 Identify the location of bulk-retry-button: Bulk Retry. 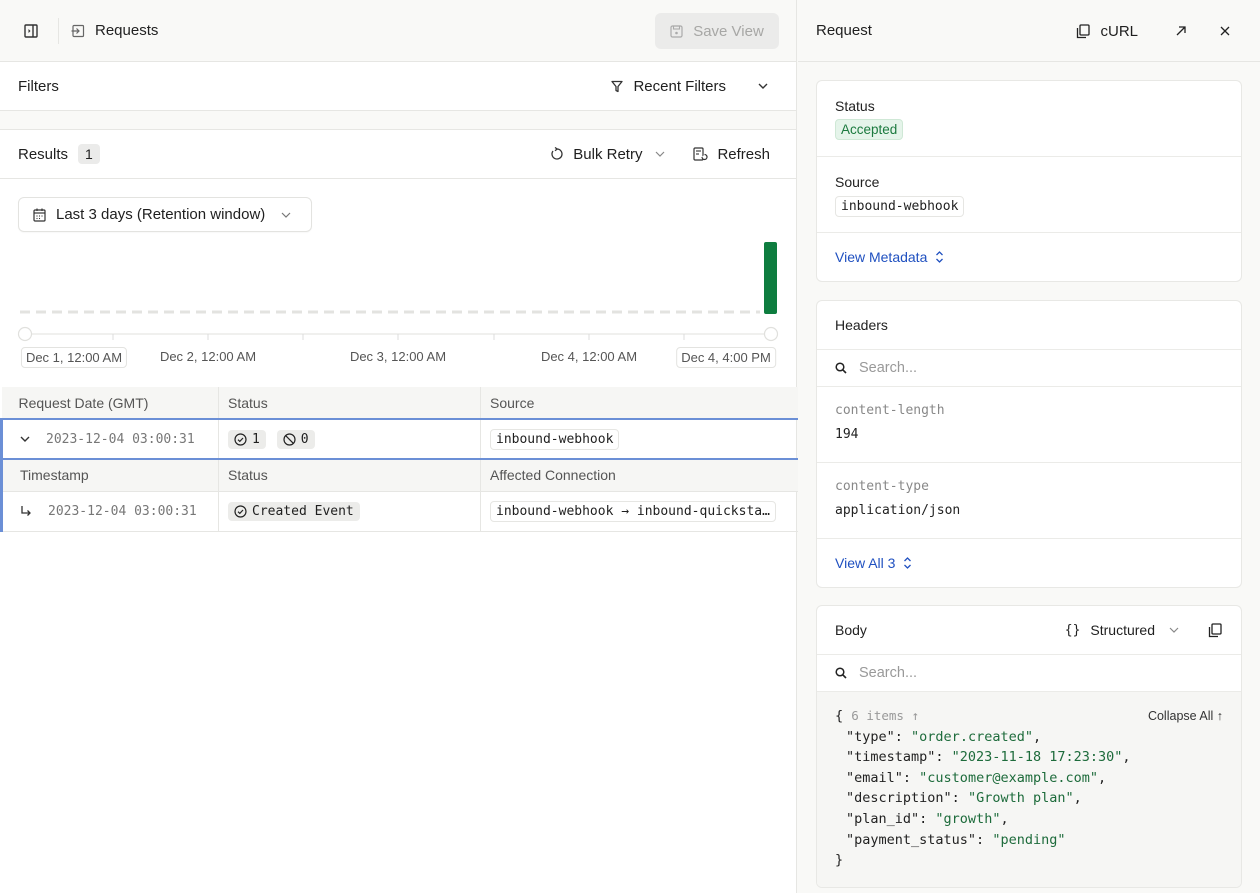
(607, 154).